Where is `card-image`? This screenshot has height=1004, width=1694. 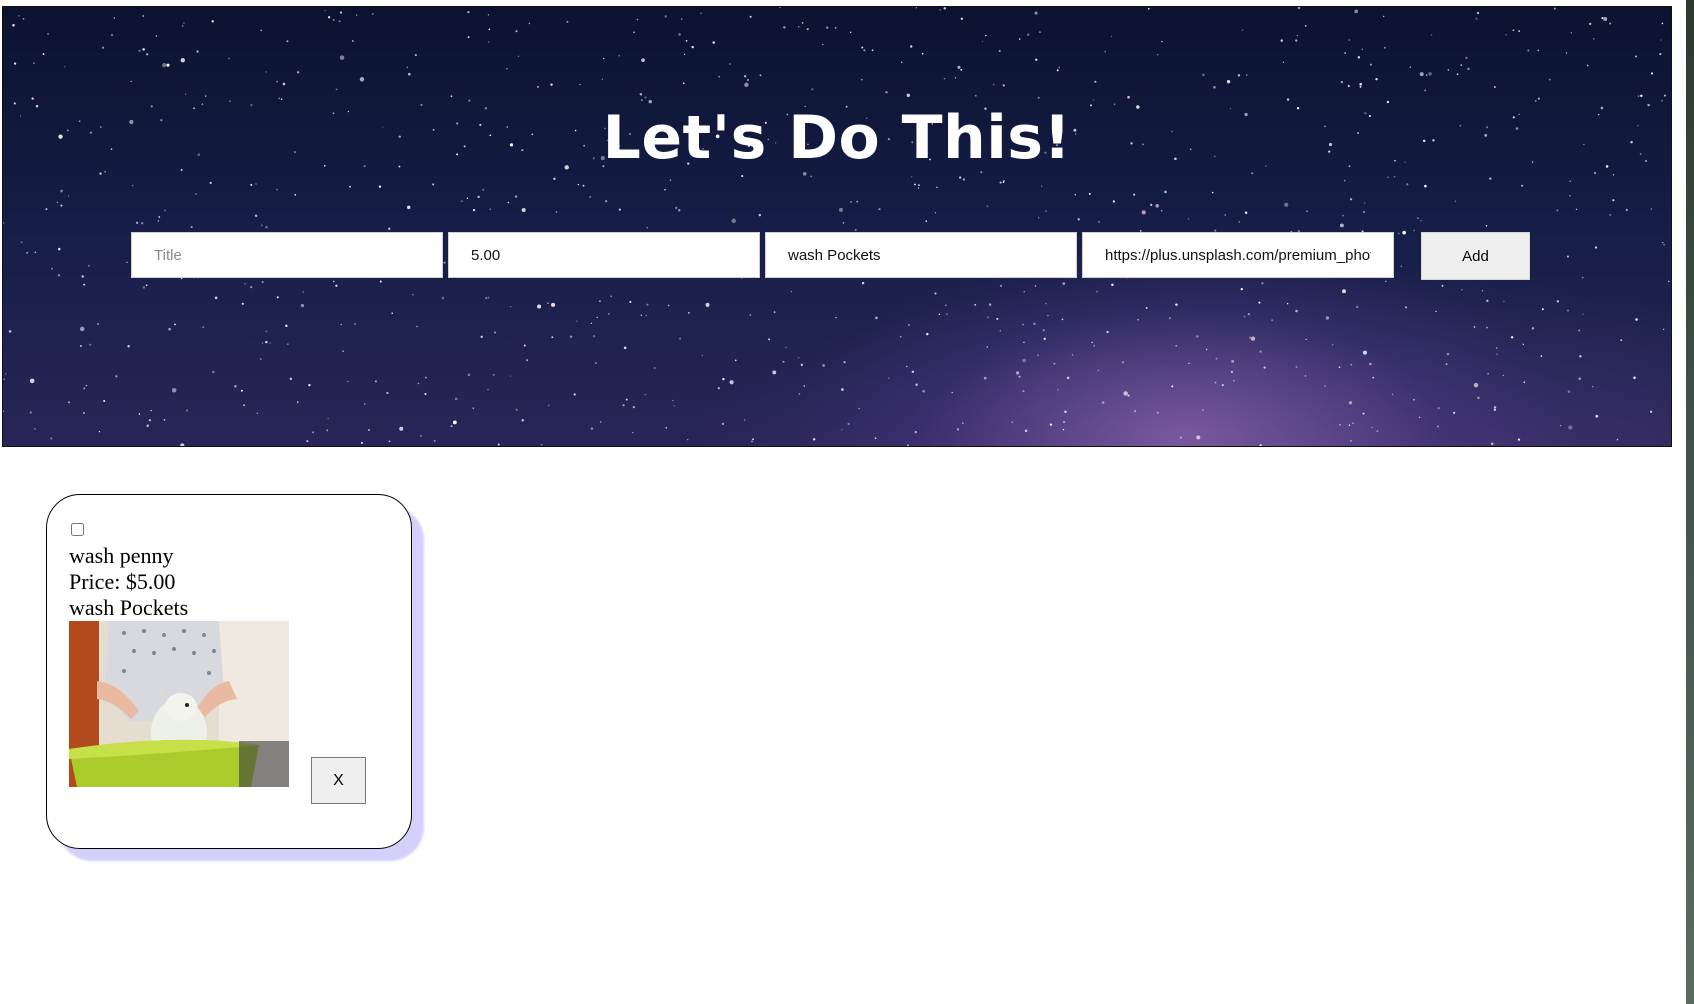 card-image is located at coordinates (179, 704).